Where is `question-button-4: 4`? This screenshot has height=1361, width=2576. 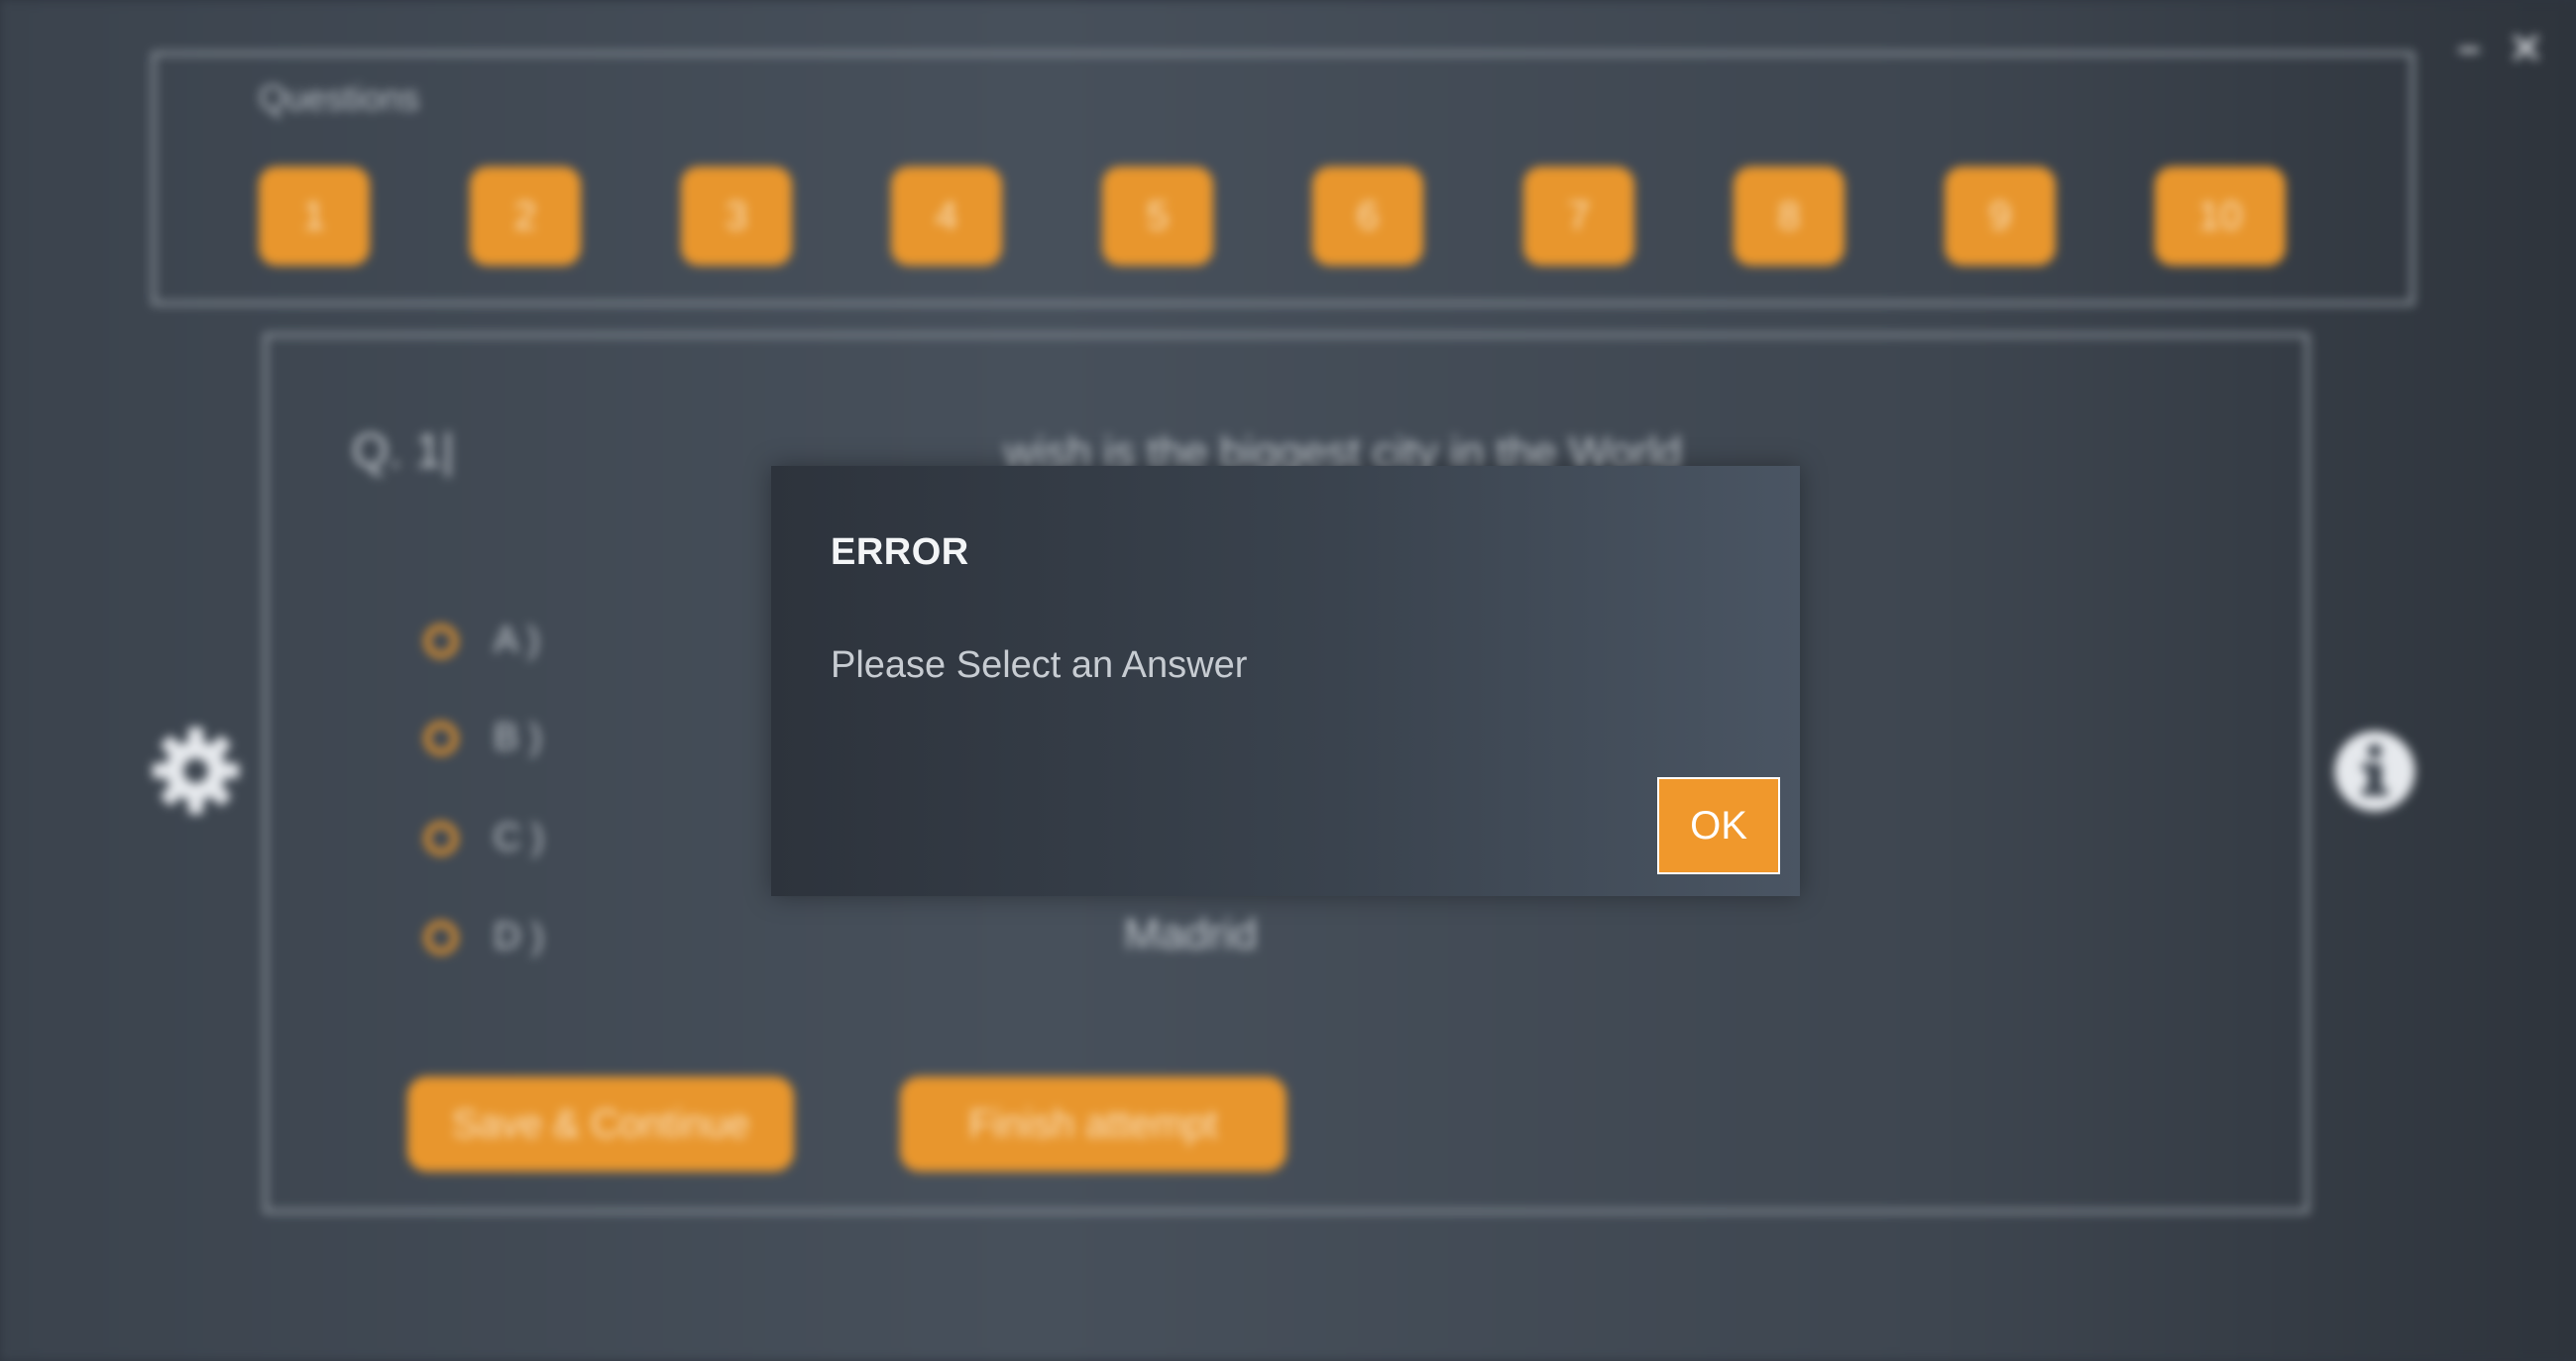 question-button-4: 4 is located at coordinates (946, 216).